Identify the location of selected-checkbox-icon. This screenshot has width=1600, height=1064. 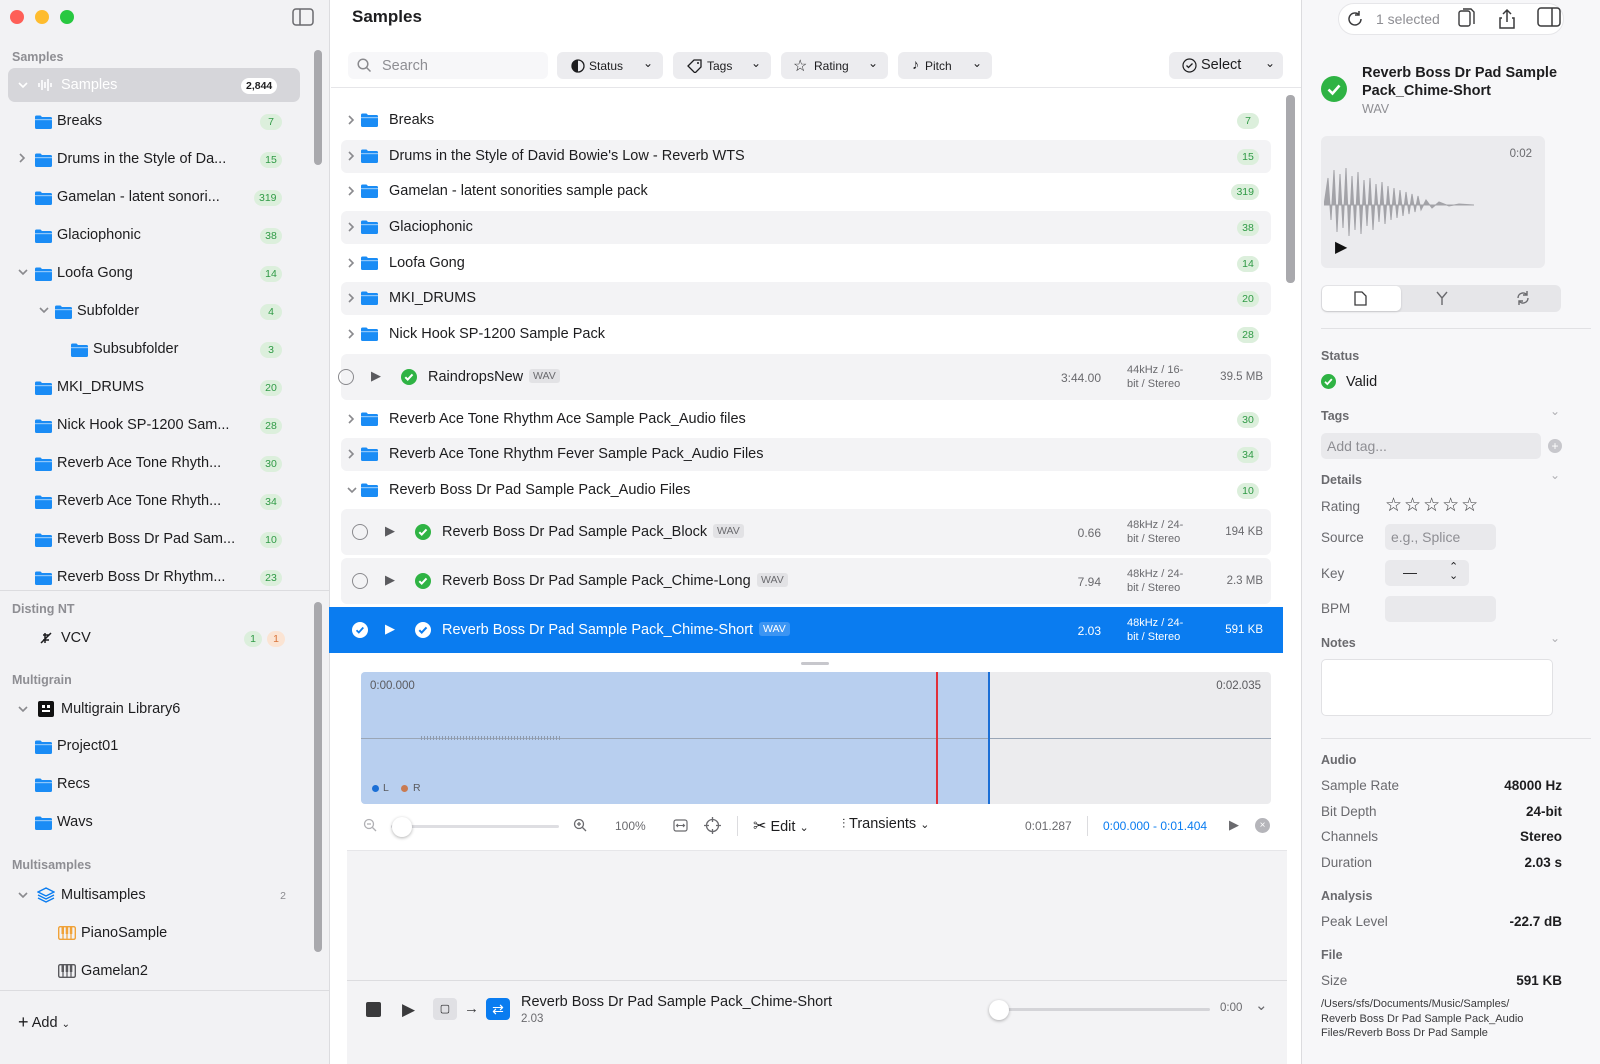
(360, 630).